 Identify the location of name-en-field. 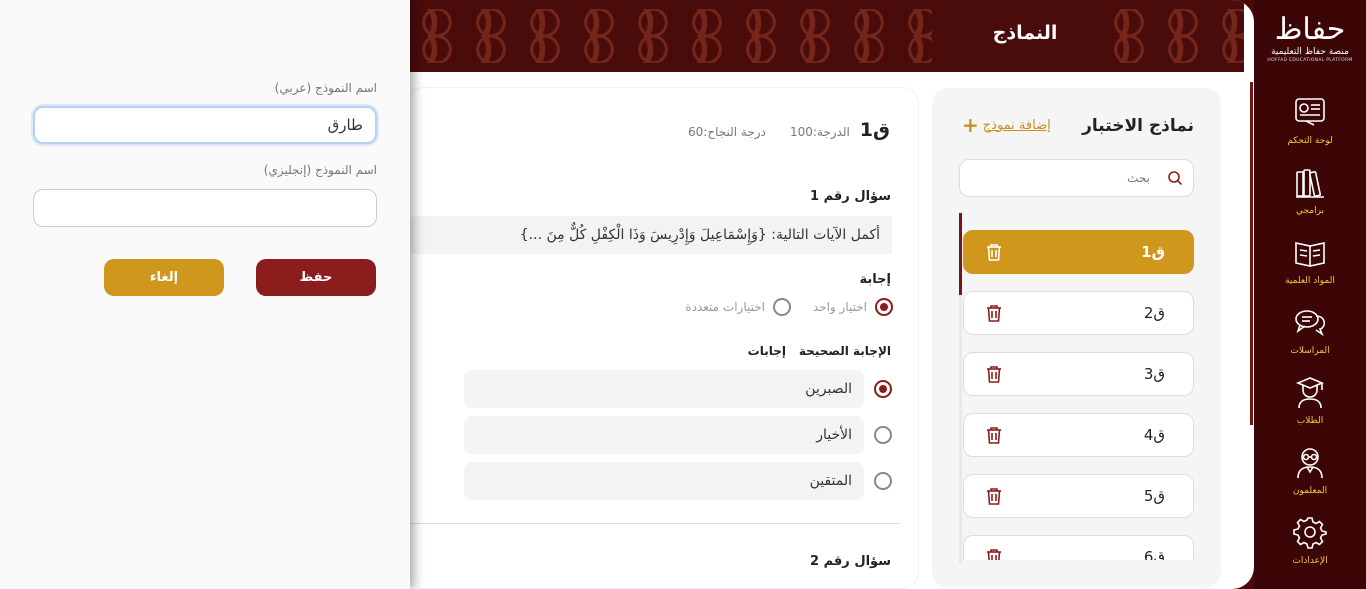
(205, 208).